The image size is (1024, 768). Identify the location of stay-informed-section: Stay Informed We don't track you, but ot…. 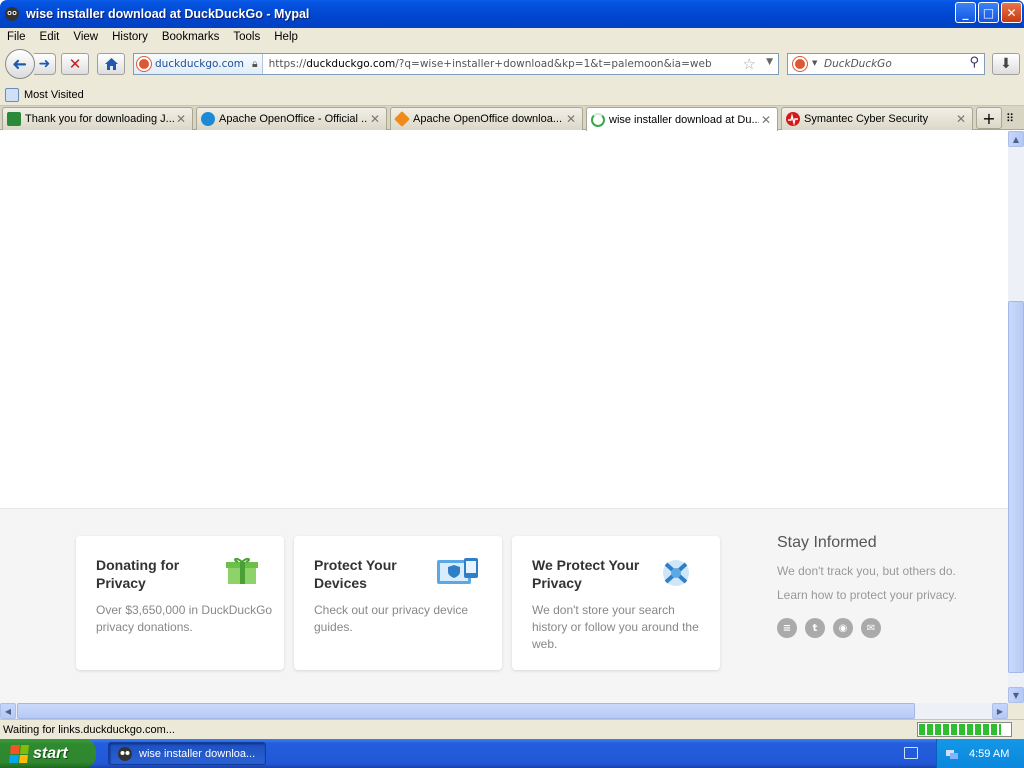
(887, 586).